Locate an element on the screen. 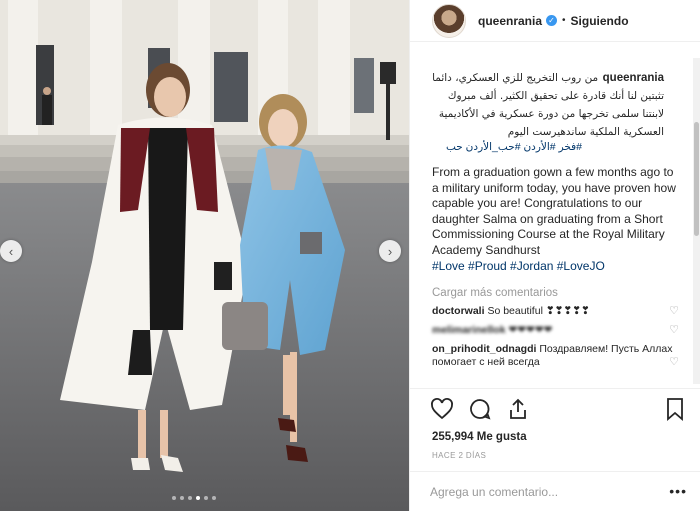 This screenshot has height=511, width=700. chevron-right-icon: › is located at coordinates (390, 251).